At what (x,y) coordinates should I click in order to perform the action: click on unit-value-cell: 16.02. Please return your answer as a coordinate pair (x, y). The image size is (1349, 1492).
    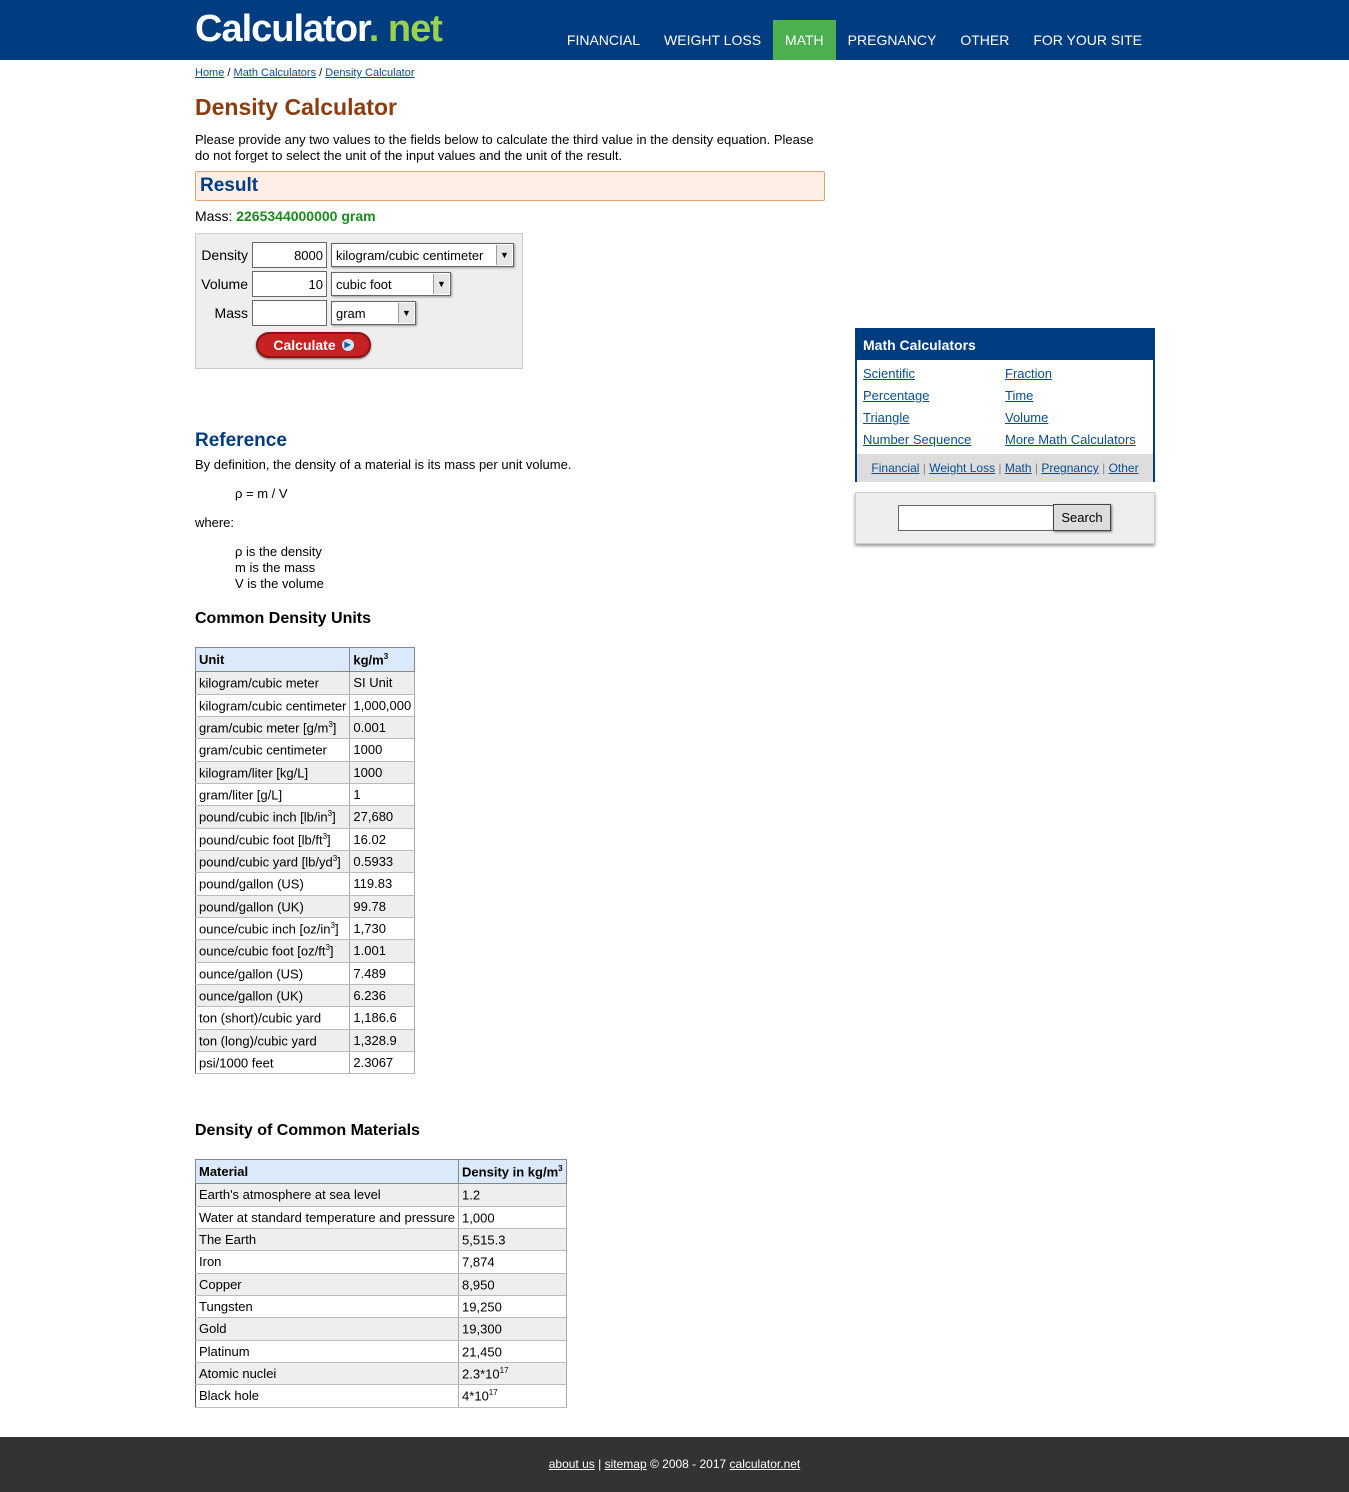
    Looking at the image, I should click on (382, 839).